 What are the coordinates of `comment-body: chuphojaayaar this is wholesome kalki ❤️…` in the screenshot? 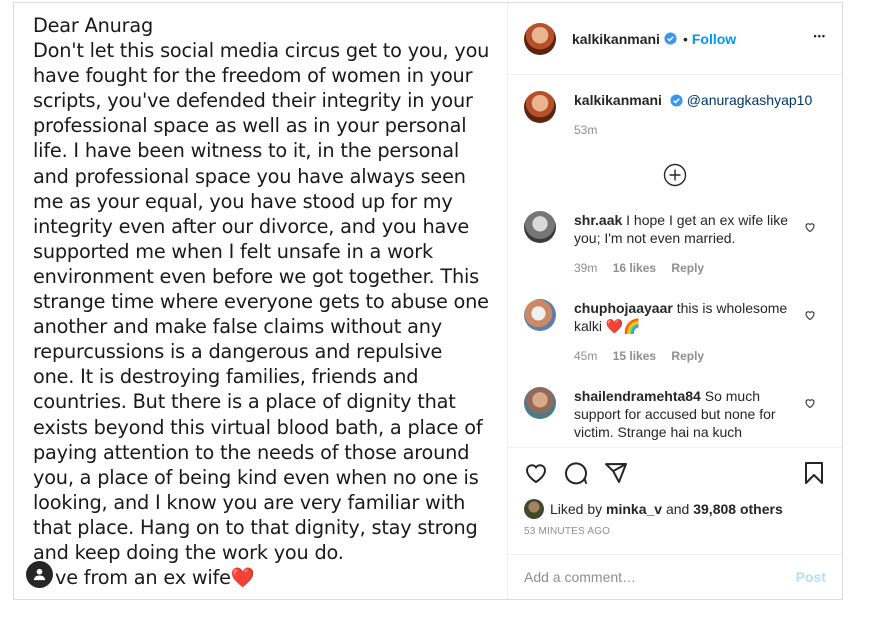 It's located at (689, 332).